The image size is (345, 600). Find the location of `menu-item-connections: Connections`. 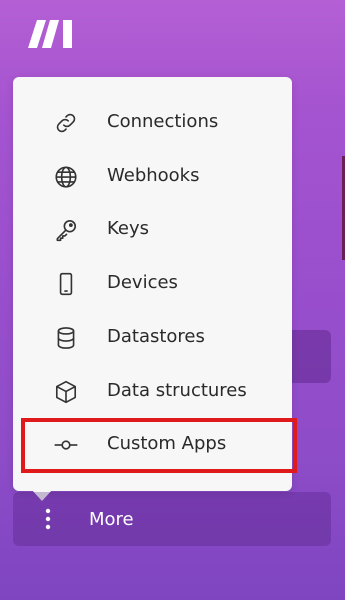

menu-item-connections: Connections is located at coordinates (152, 122).